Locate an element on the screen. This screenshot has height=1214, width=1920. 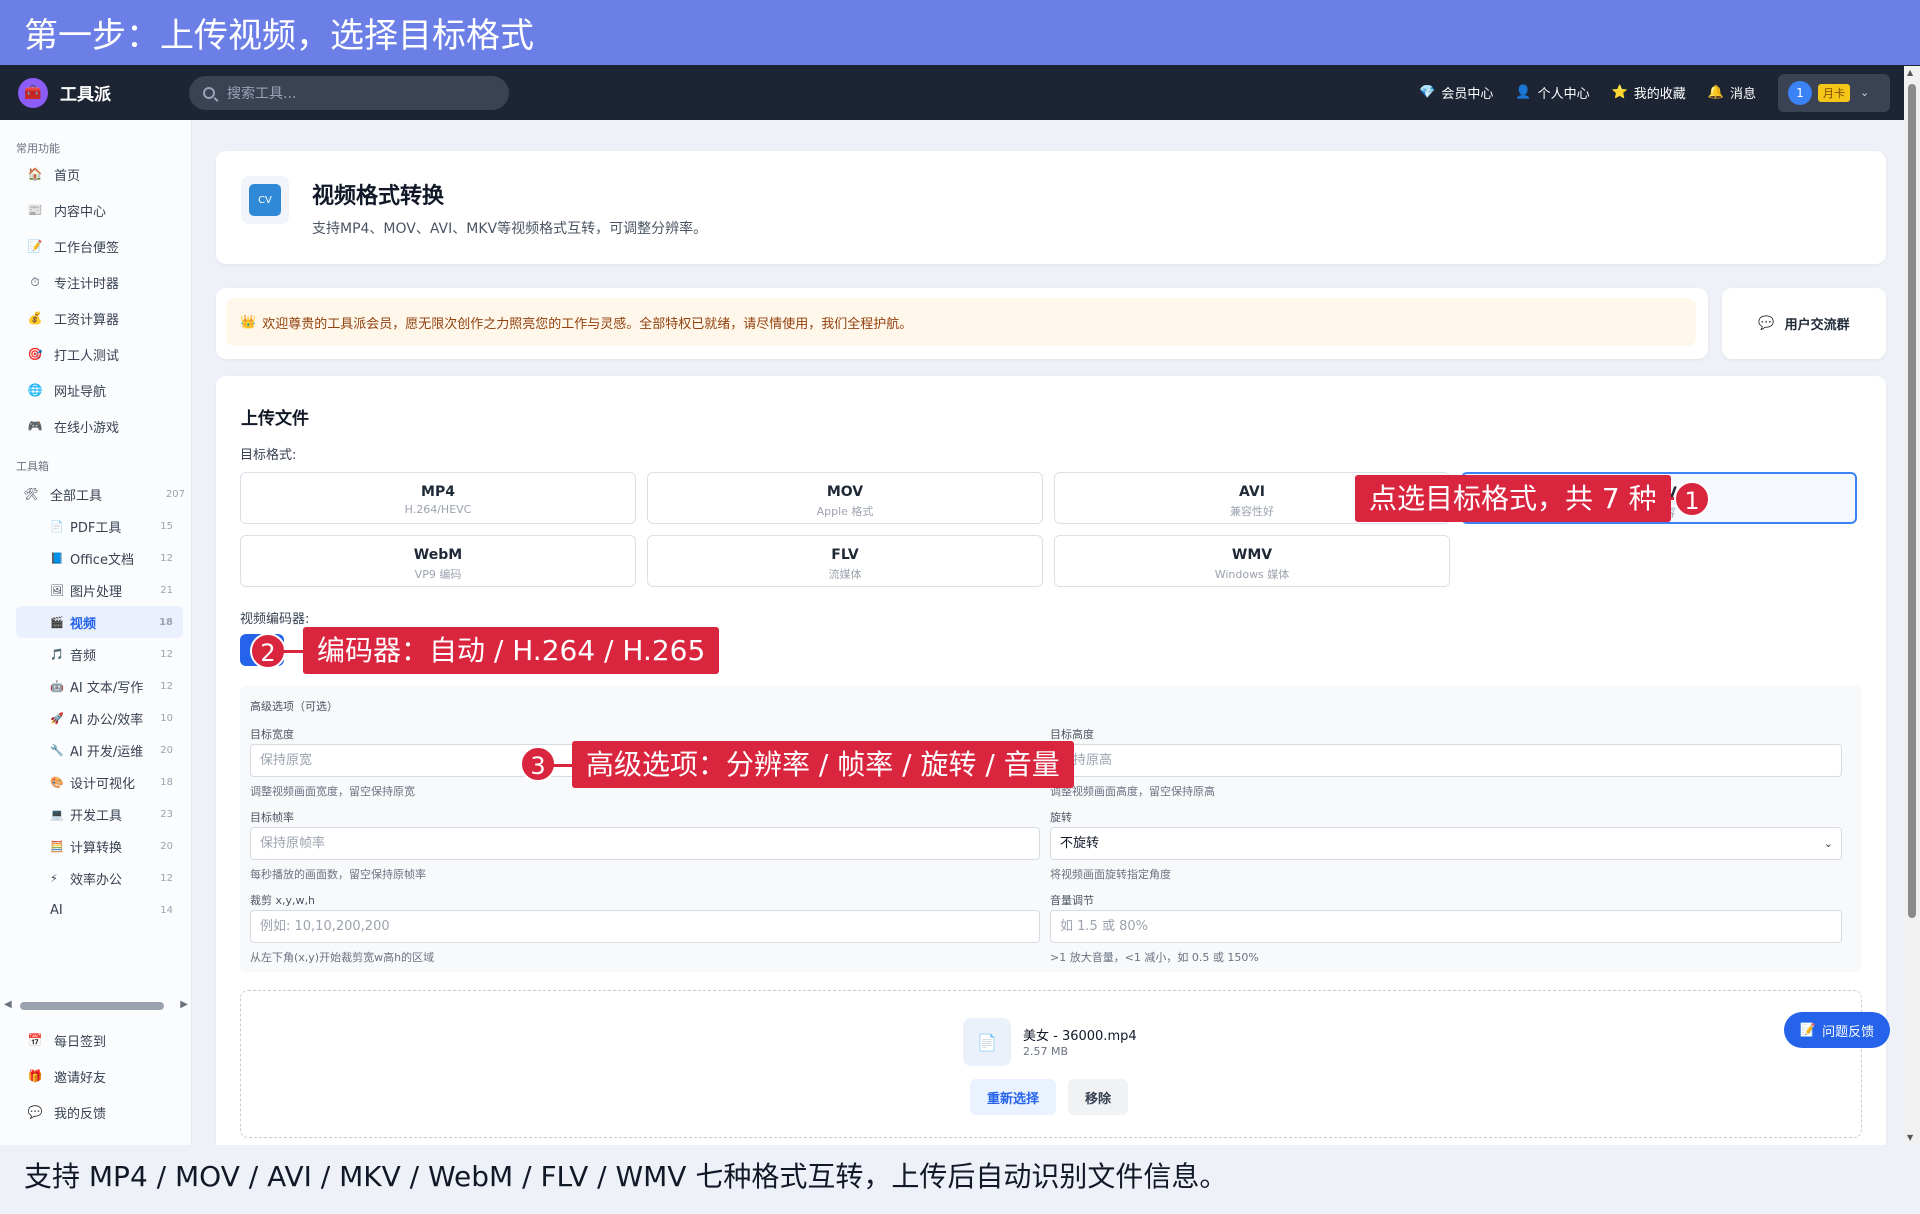
sidebar-item-label: 计算转换 is located at coordinates (96, 848).